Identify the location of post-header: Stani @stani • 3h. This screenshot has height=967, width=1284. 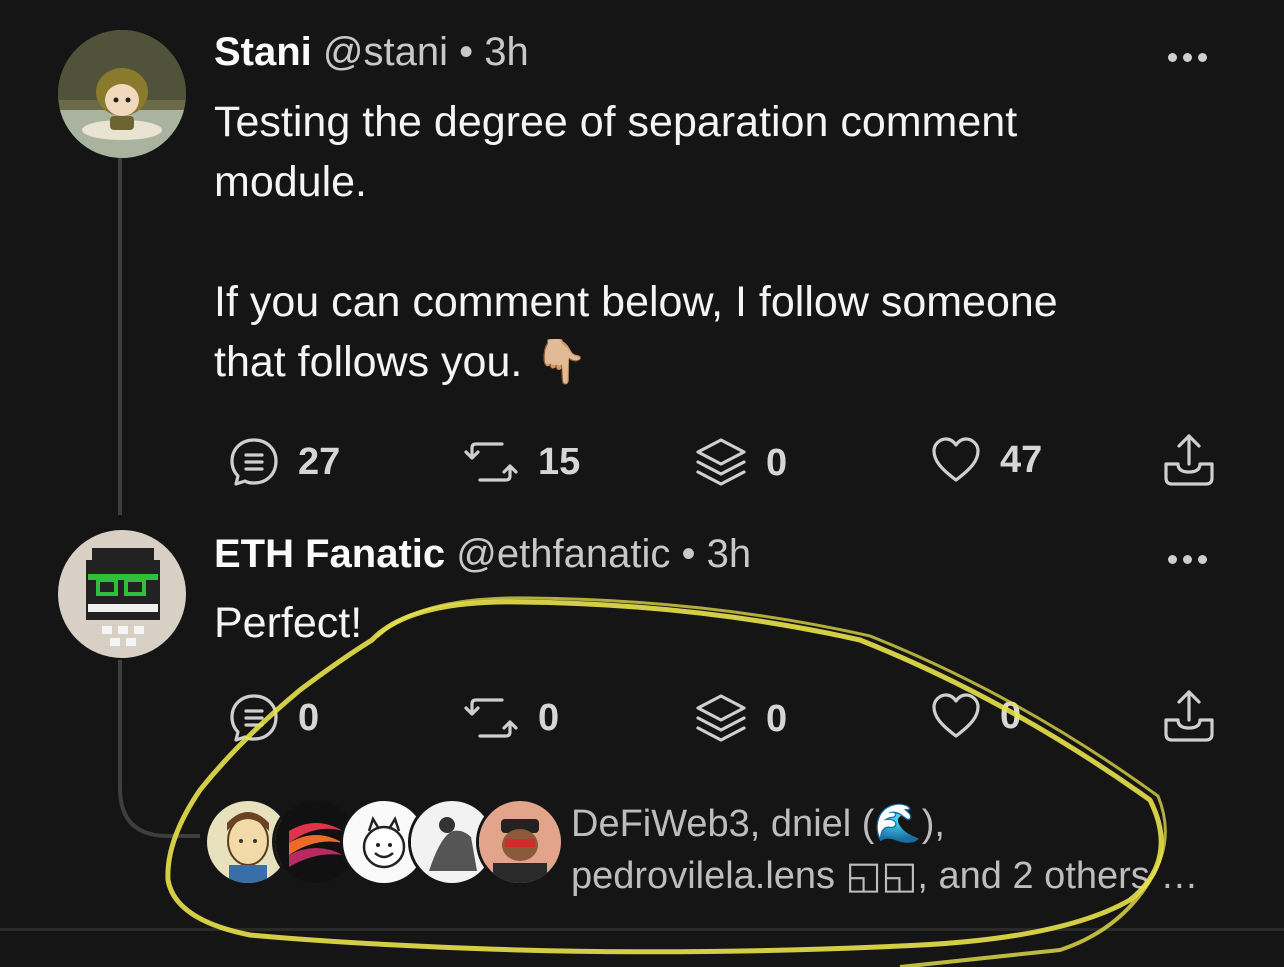
(371, 52).